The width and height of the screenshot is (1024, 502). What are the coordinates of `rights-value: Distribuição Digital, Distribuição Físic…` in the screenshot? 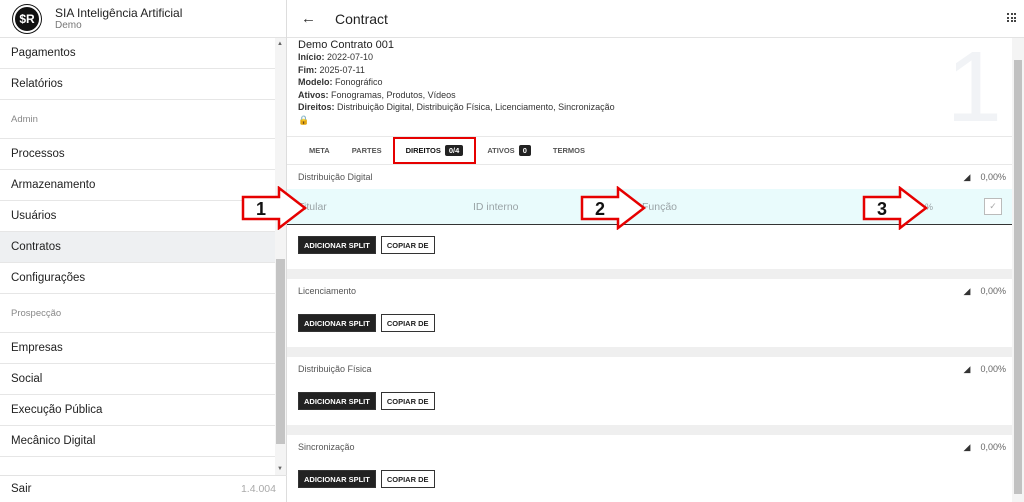 It's located at (476, 107).